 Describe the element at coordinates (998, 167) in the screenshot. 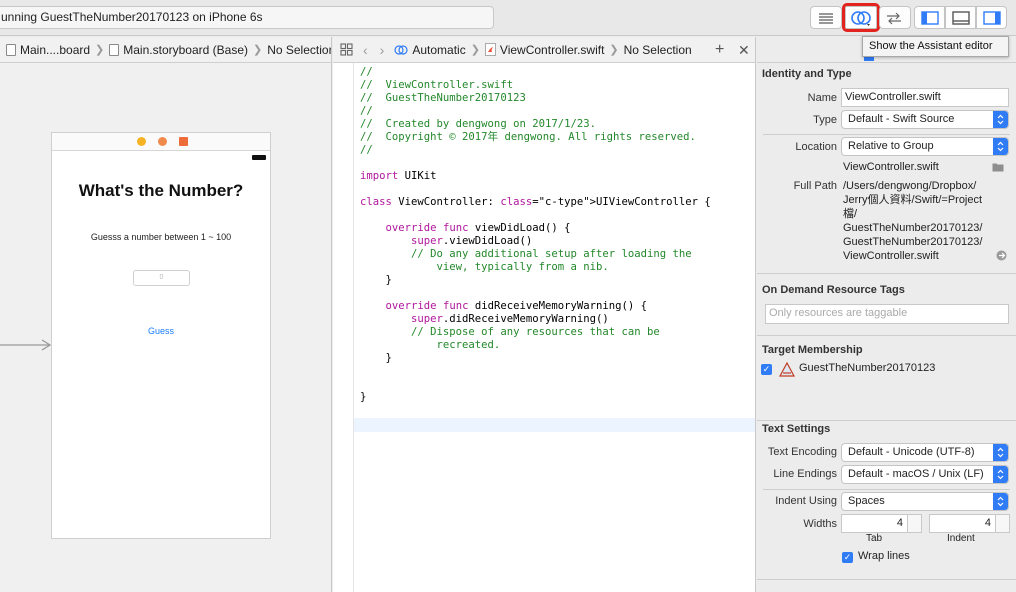

I see `folder-icon` at that location.